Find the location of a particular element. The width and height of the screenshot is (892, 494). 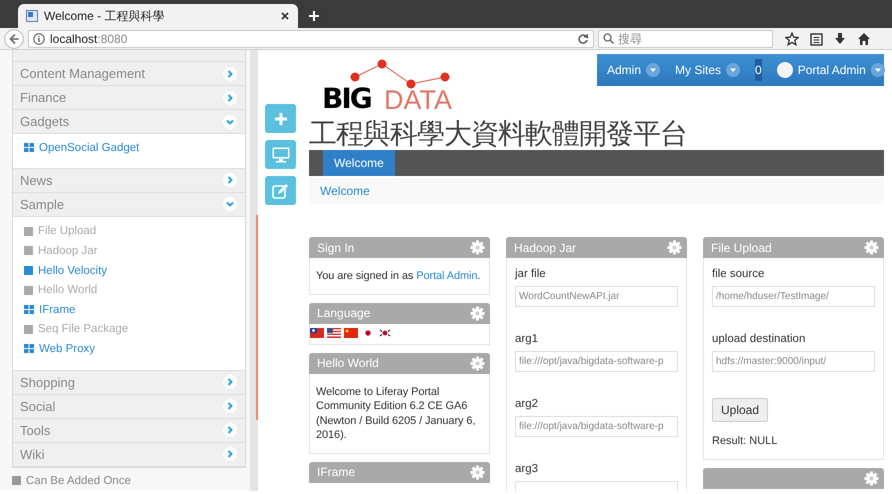

close-icon is located at coordinates (285, 16).